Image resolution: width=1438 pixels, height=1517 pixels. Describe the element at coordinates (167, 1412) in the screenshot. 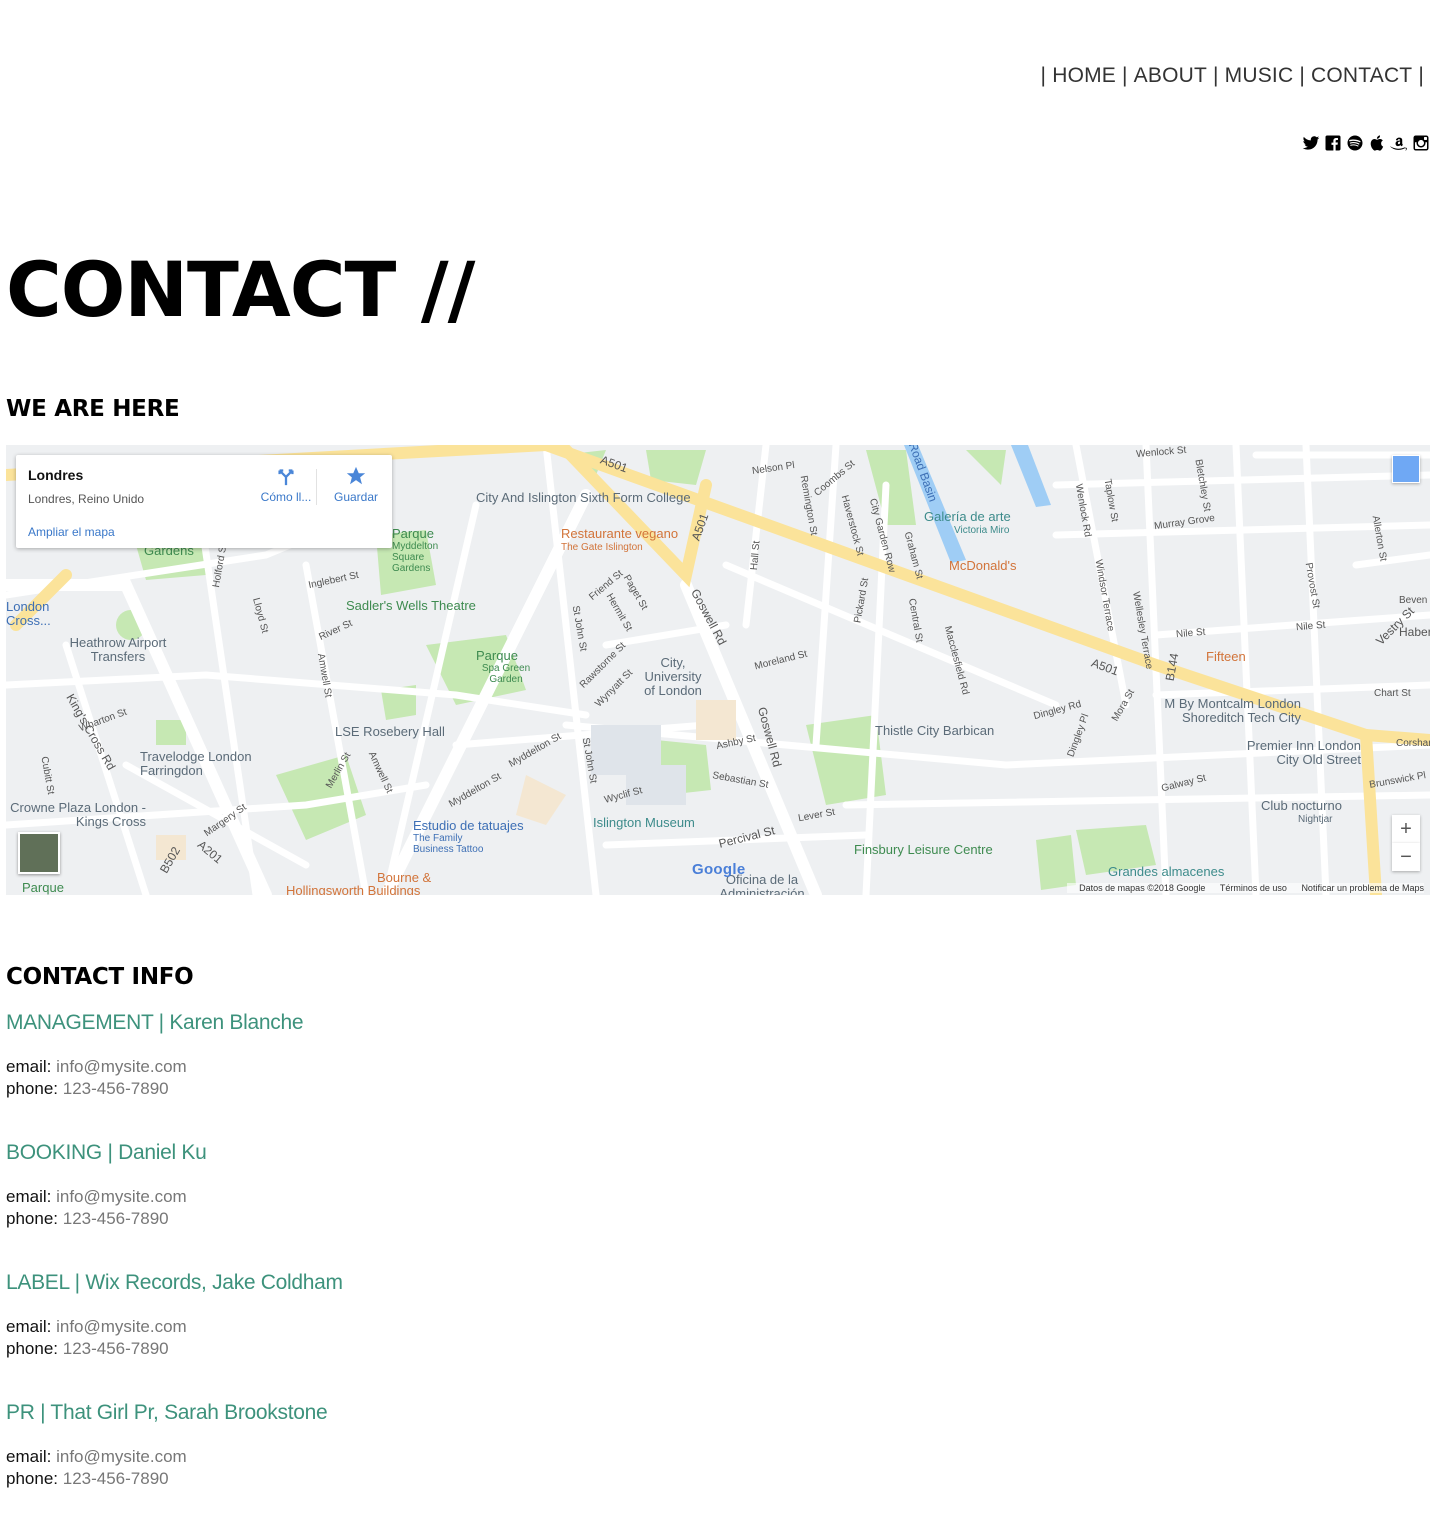

I see `contact-role: PR | That Girl Pr, Sarah Brookstone` at that location.